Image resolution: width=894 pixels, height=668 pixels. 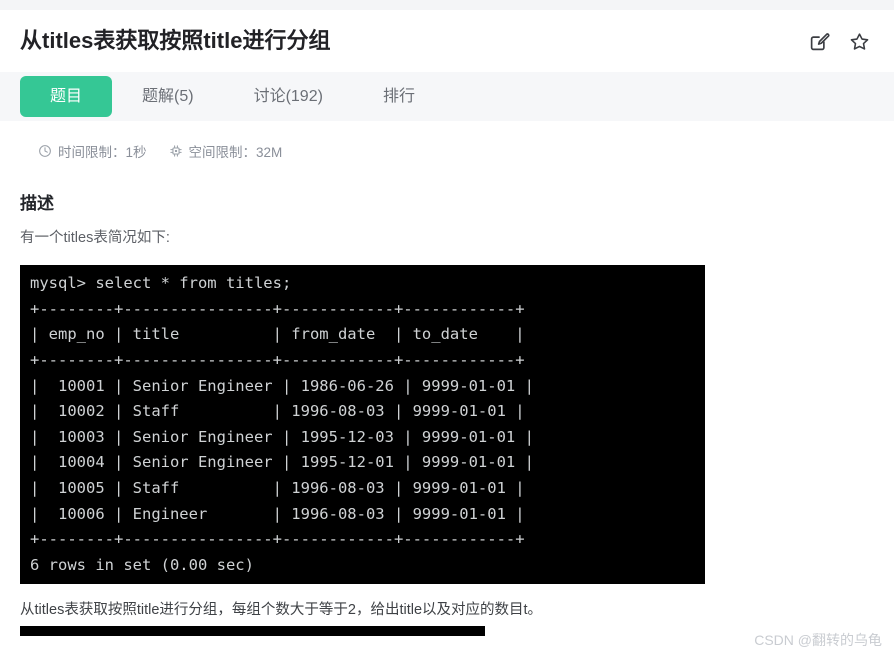 I want to click on memory-limit: 空间限制：32M, so click(x=226, y=151).